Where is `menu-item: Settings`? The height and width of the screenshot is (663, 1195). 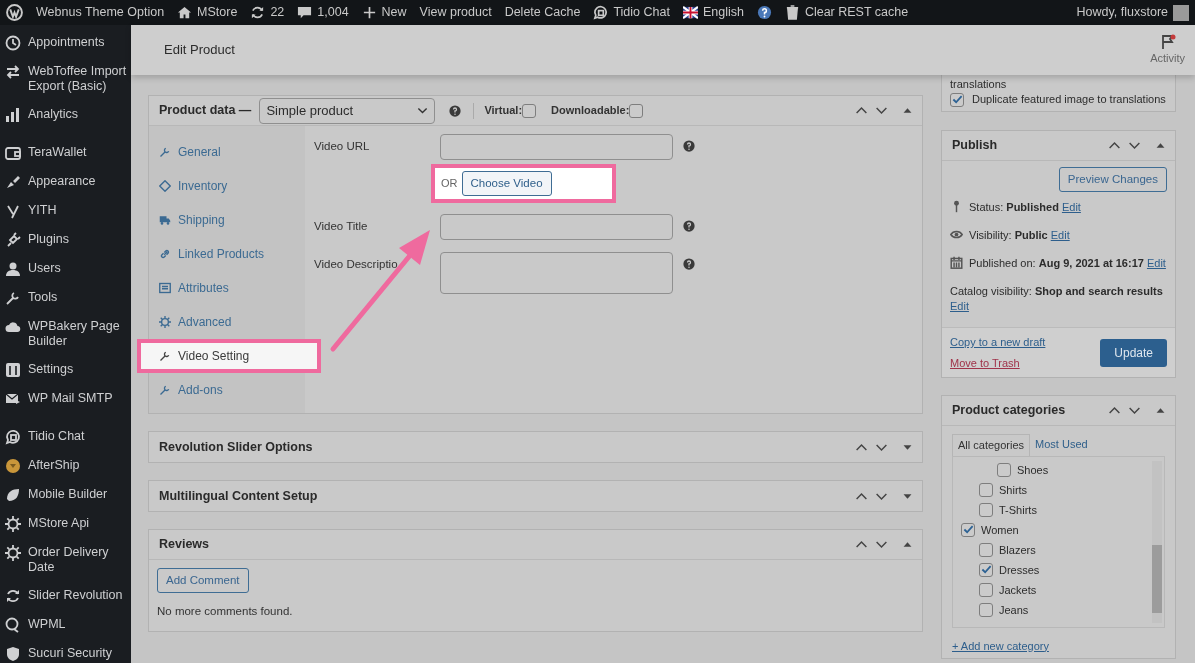
menu-item: Settings is located at coordinates (51, 370).